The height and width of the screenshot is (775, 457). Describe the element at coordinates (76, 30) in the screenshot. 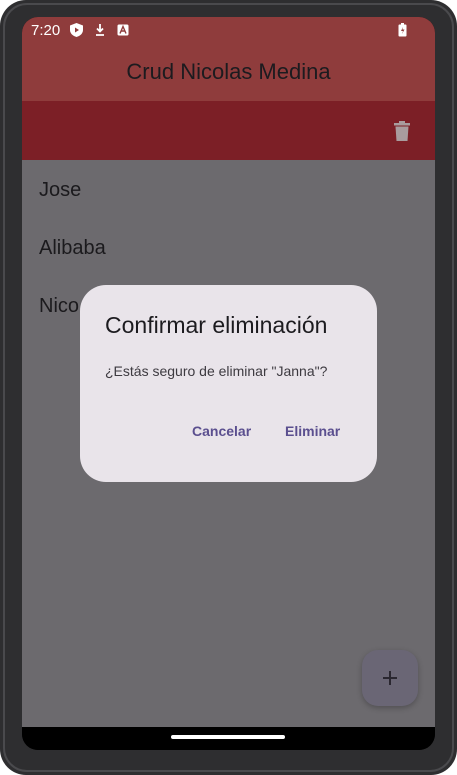

I see `shield-play-icon` at that location.